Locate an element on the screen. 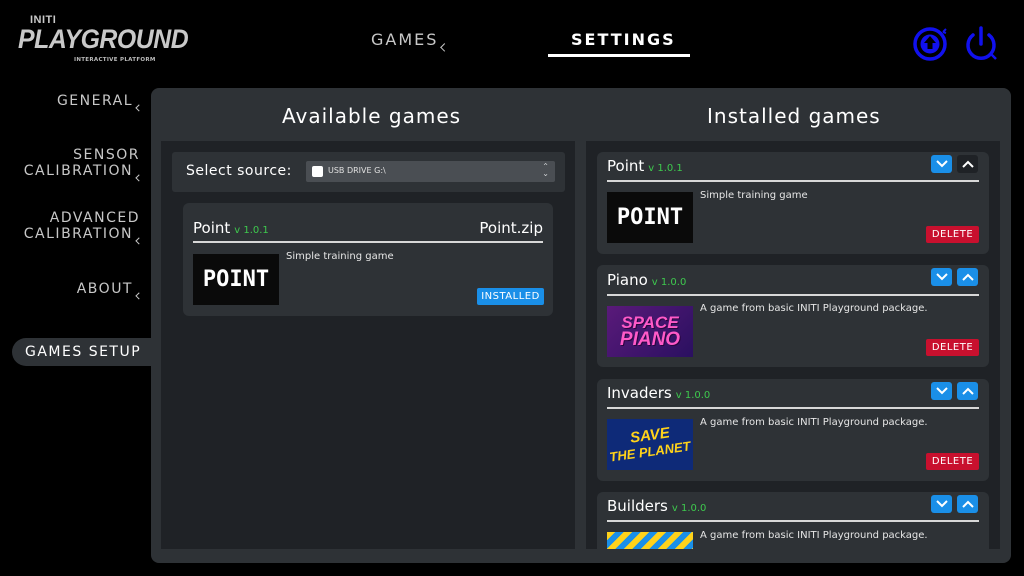 The image size is (1024, 576). game-name-row: Invaders v 1.0.0 is located at coordinates (658, 393).